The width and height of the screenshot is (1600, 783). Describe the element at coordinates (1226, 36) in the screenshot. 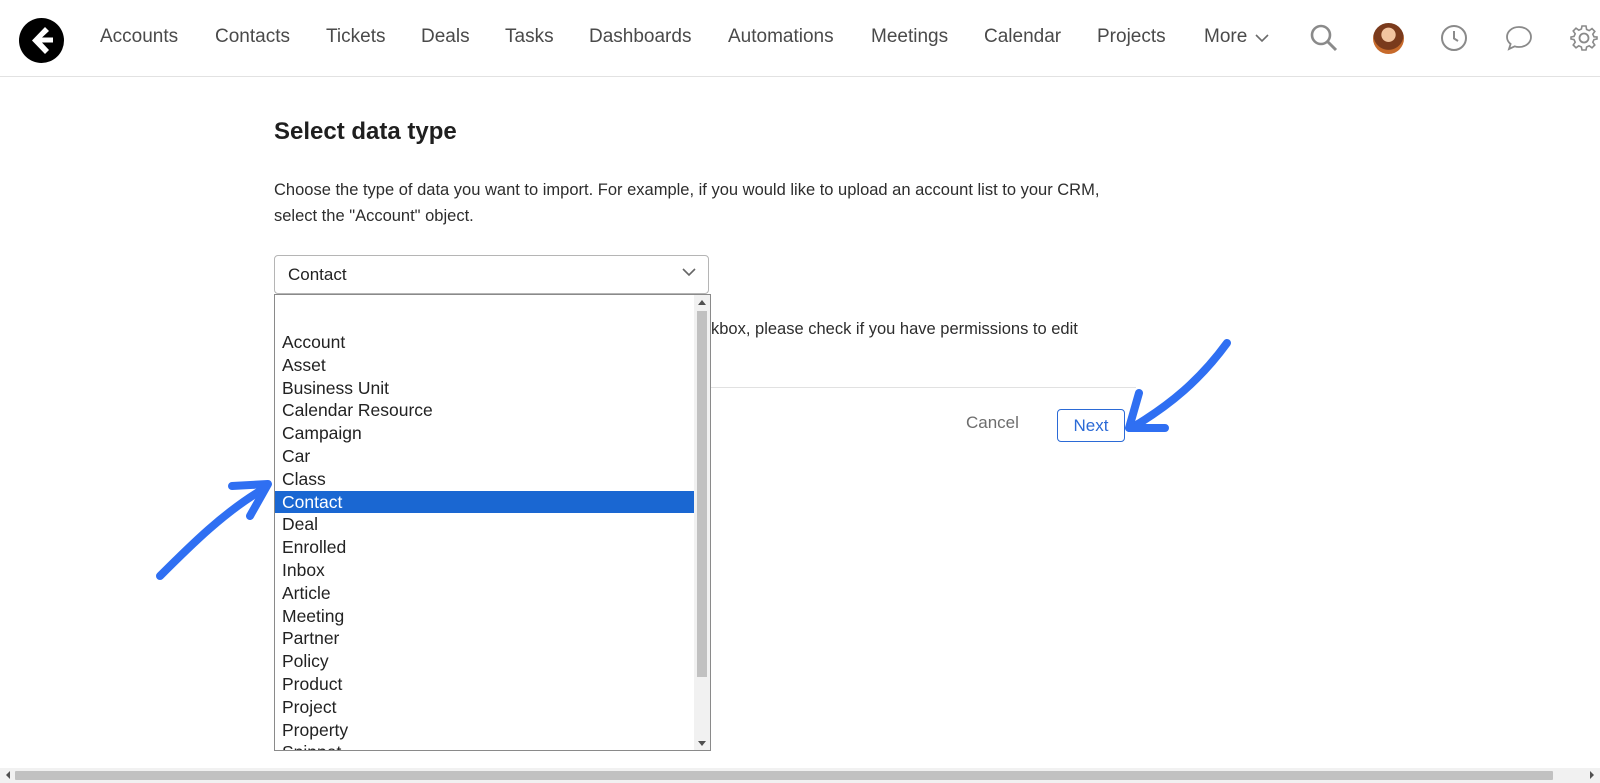

I see `nav-more-label: More` at that location.